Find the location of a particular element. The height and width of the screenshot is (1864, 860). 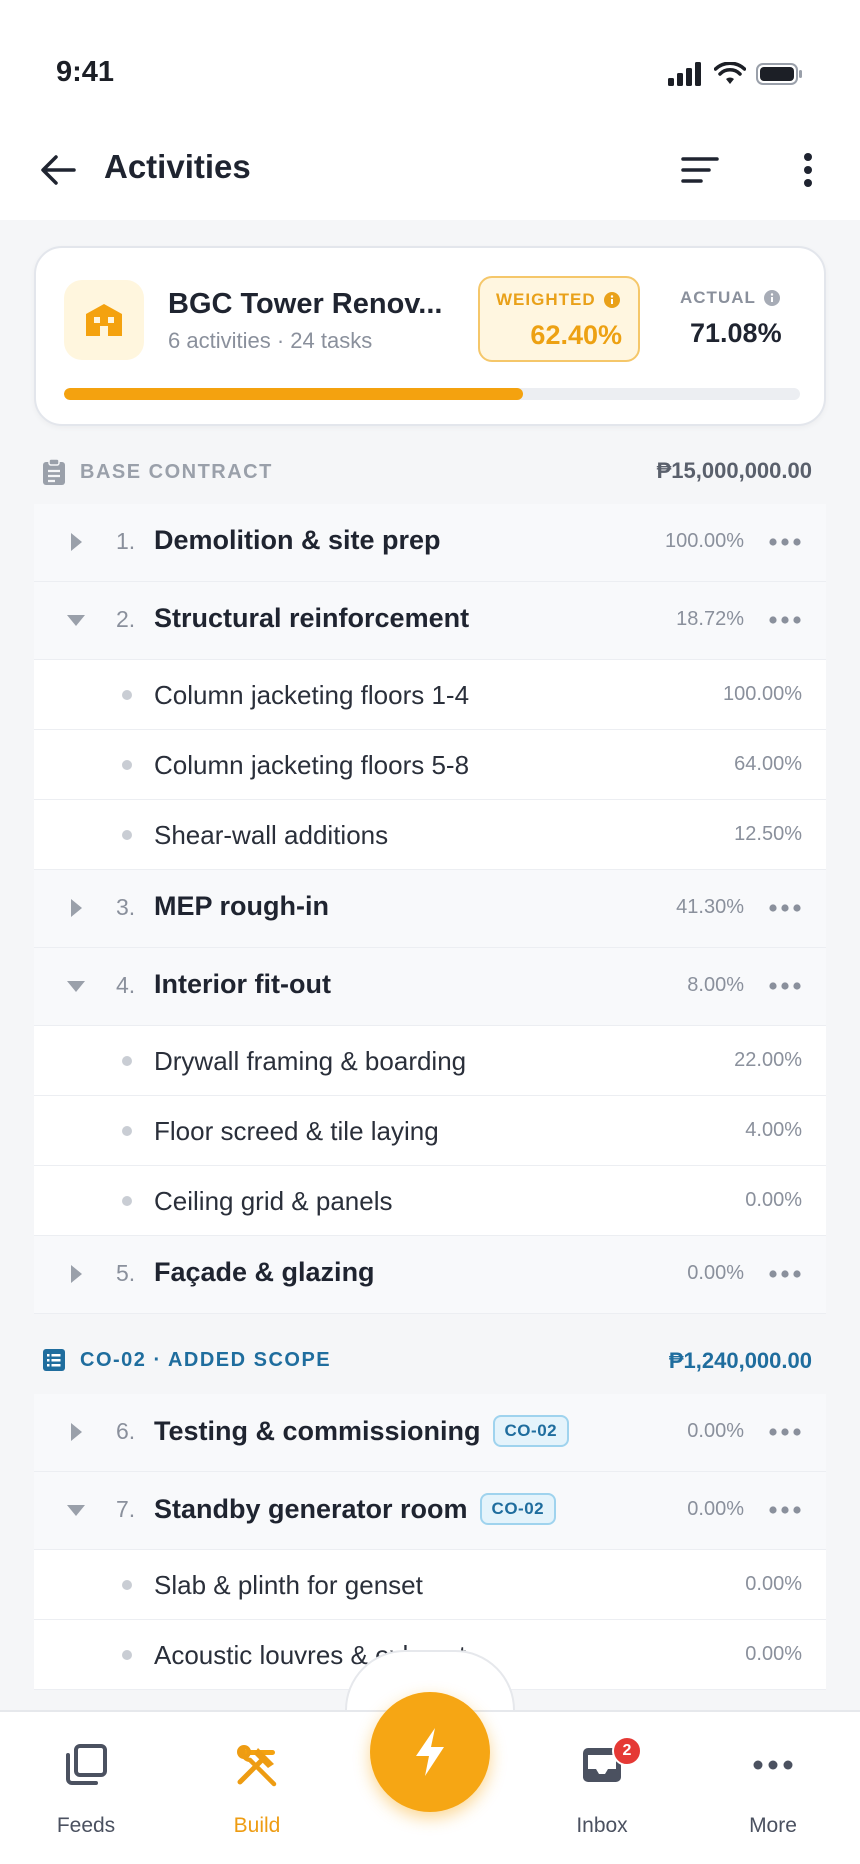

nav-label: Build is located at coordinates (257, 1825).